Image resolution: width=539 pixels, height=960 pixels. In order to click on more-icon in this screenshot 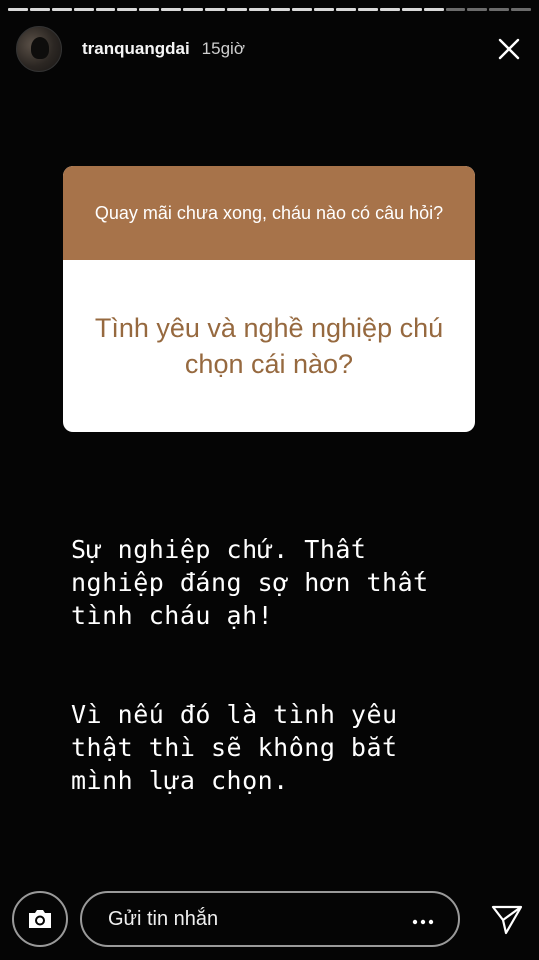, I will do `click(423, 921)`.